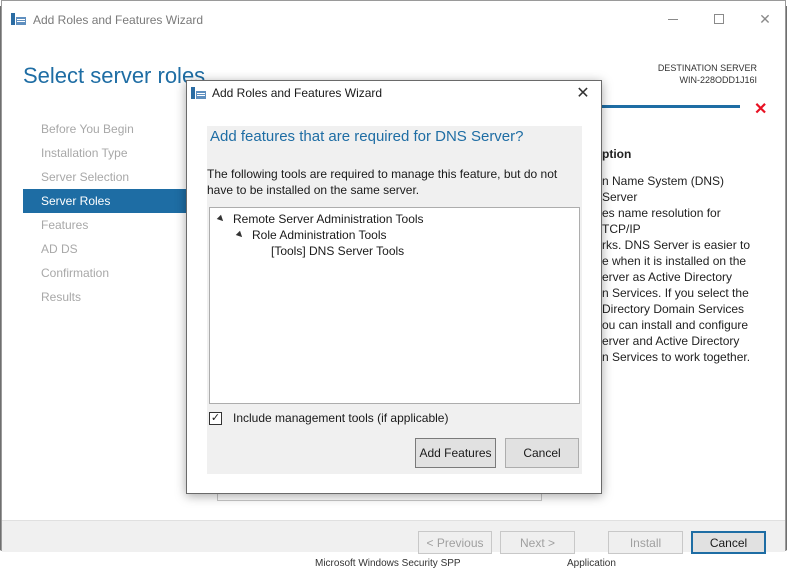  Describe the element at coordinates (591, 563) in the screenshot. I see `background-text: Application` at that location.